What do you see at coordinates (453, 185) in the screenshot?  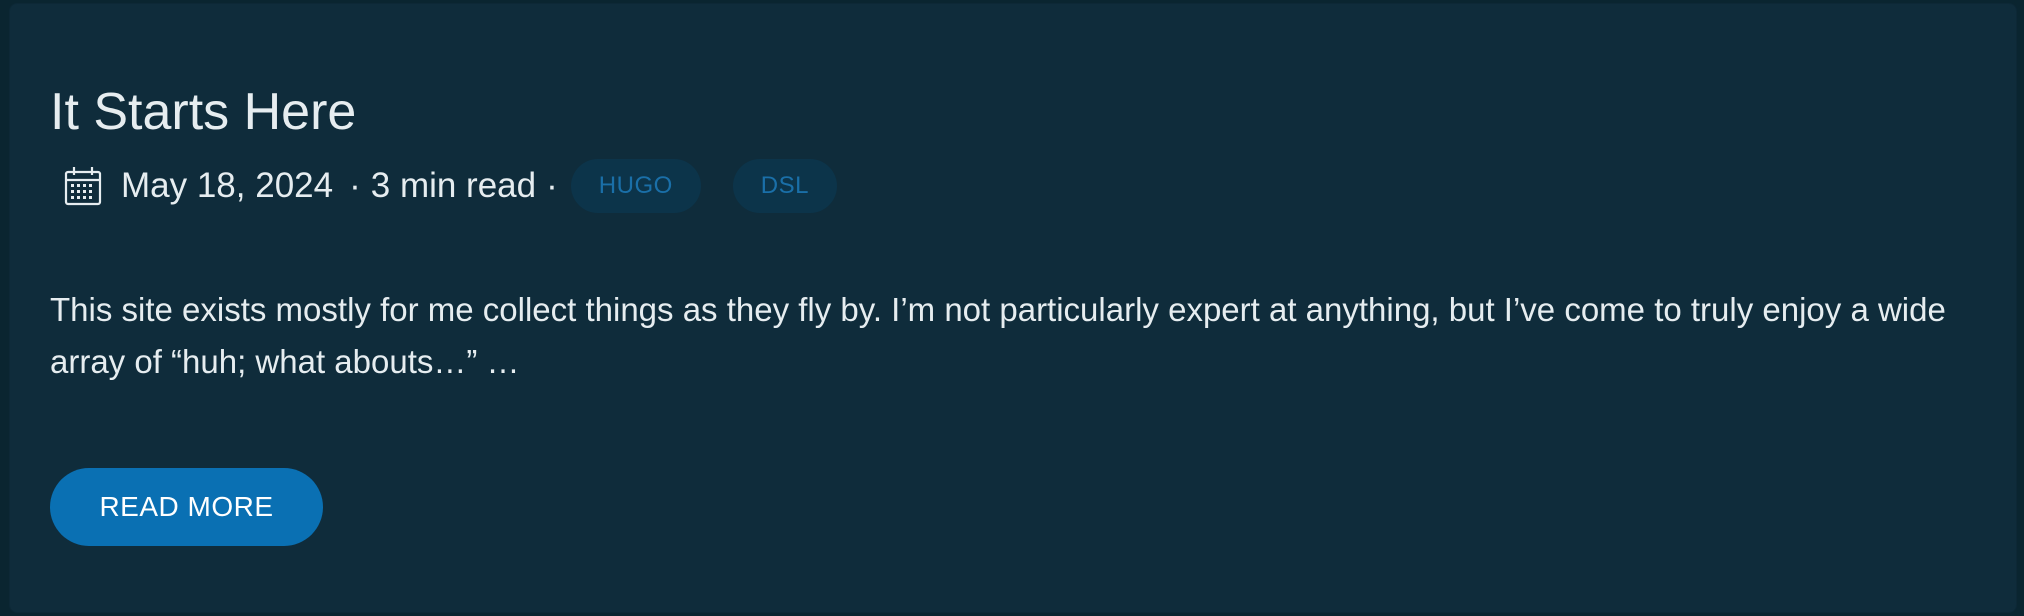 I see `reading-time: 3 min read` at bounding box center [453, 185].